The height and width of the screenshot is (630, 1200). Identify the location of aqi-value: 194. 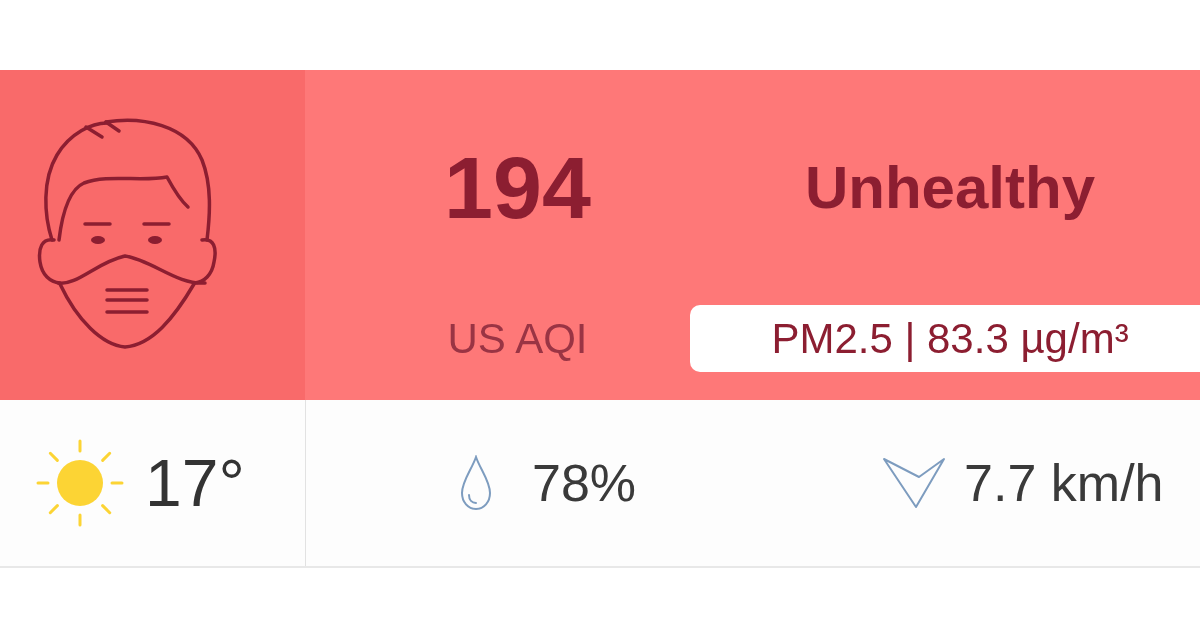
(517, 187).